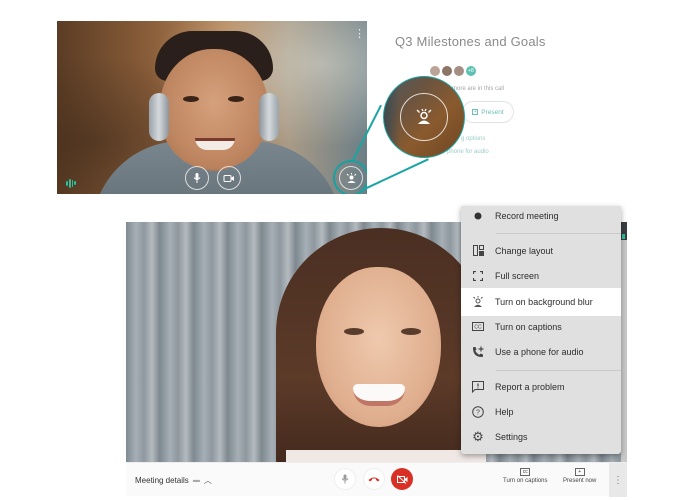 This screenshot has height=500, width=697. I want to click on camera-off-icon, so click(401, 479).